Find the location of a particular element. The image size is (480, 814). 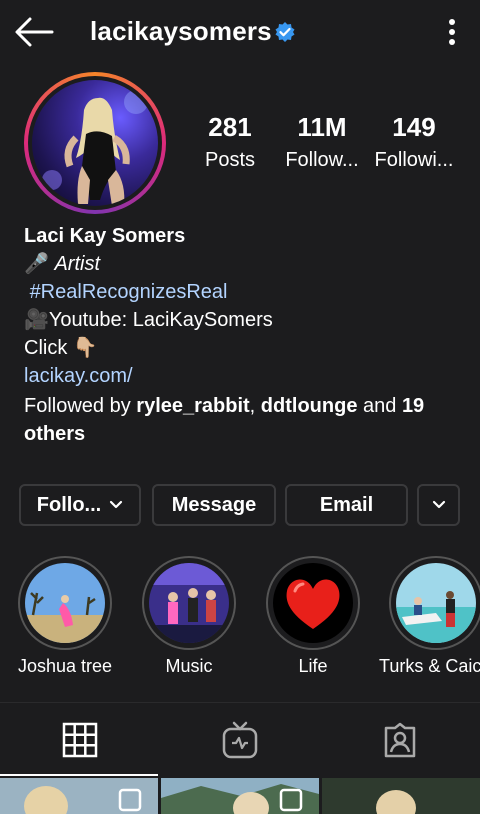

tab-igtv is located at coordinates (240, 740).